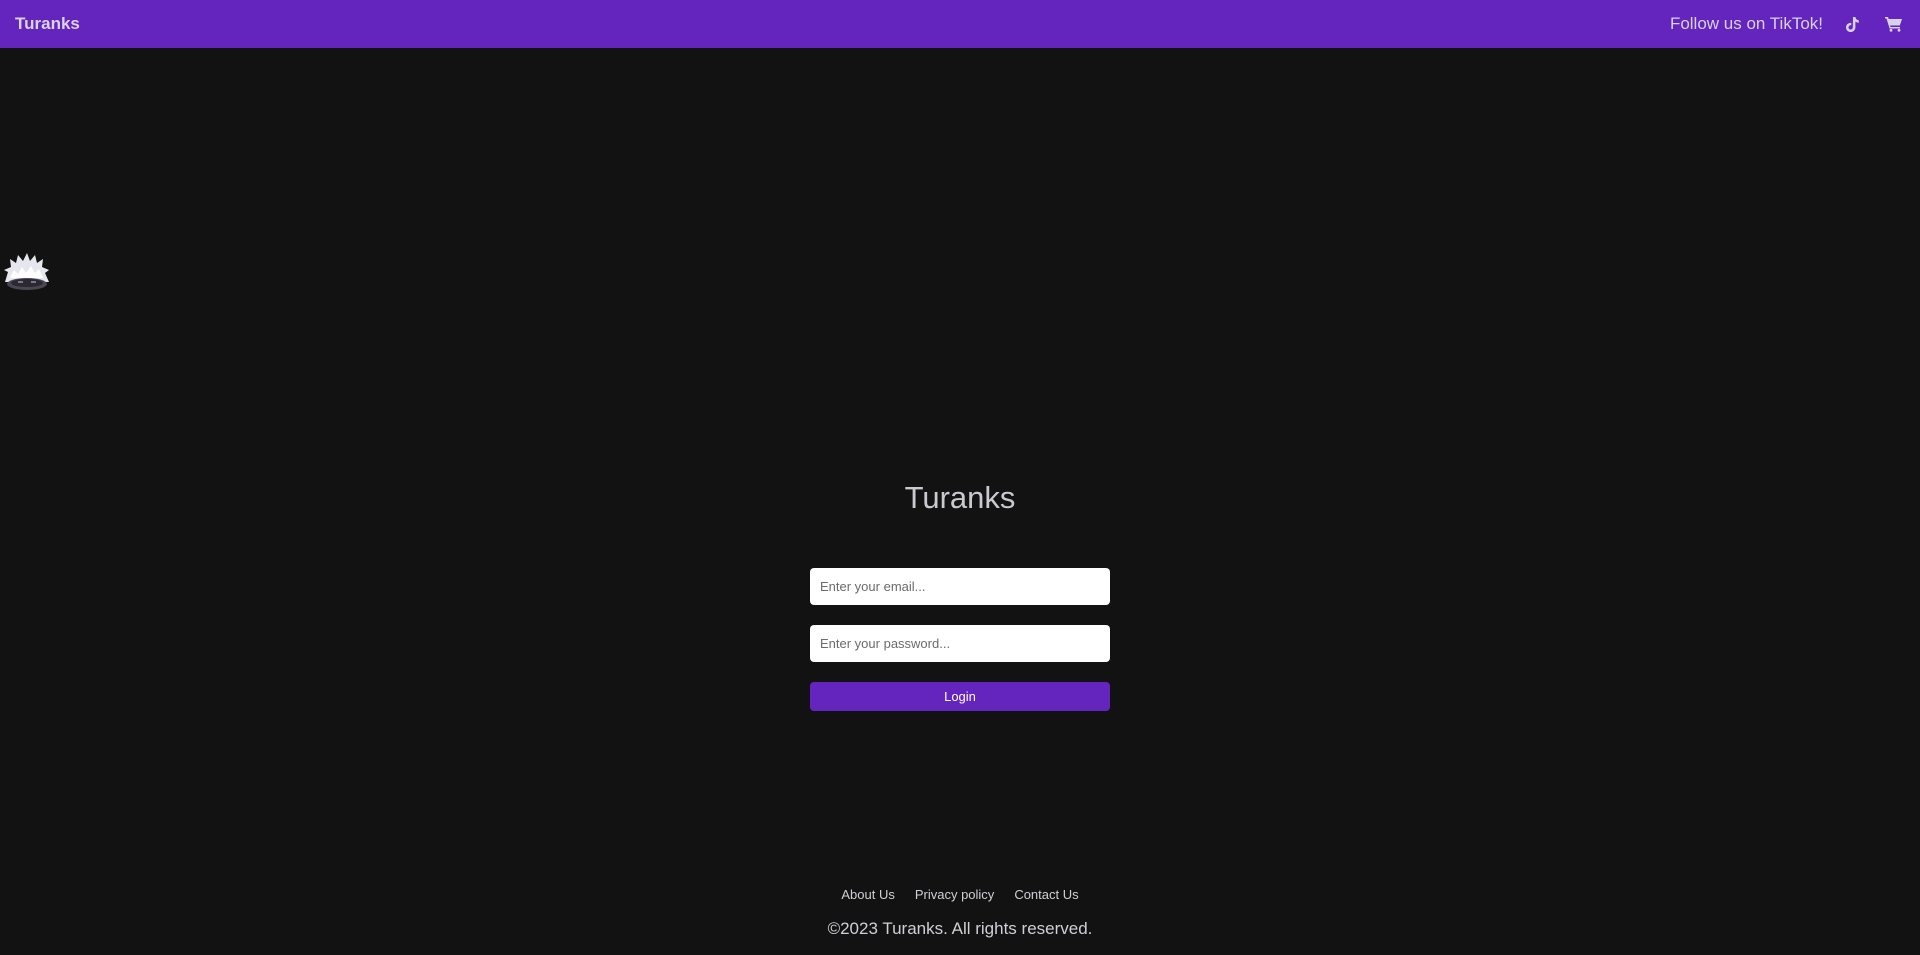 This screenshot has height=955, width=1920. What do you see at coordinates (960, 586) in the screenshot?
I see `email-field` at bounding box center [960, 586].